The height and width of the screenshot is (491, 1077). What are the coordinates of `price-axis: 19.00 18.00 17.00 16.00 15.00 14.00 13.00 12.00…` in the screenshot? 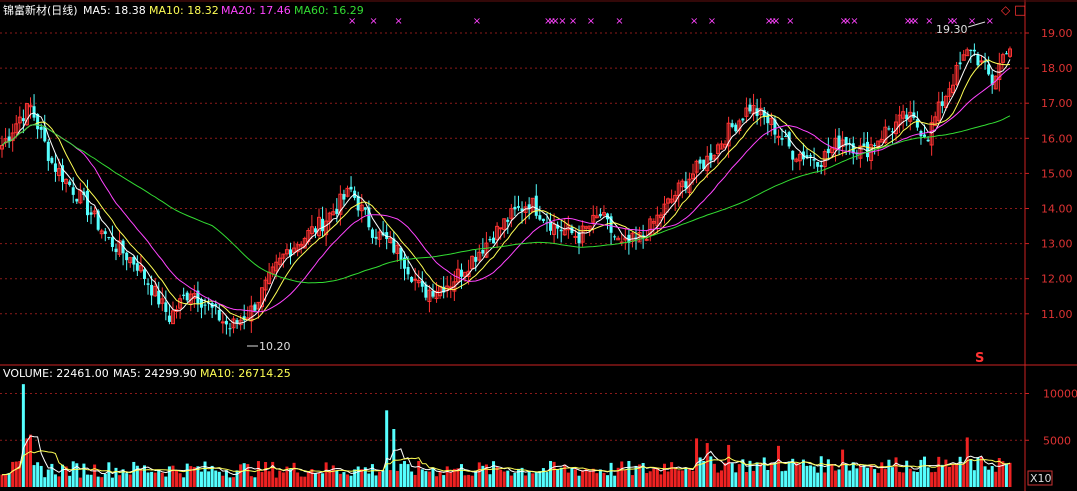 It's located at (1051, 237).